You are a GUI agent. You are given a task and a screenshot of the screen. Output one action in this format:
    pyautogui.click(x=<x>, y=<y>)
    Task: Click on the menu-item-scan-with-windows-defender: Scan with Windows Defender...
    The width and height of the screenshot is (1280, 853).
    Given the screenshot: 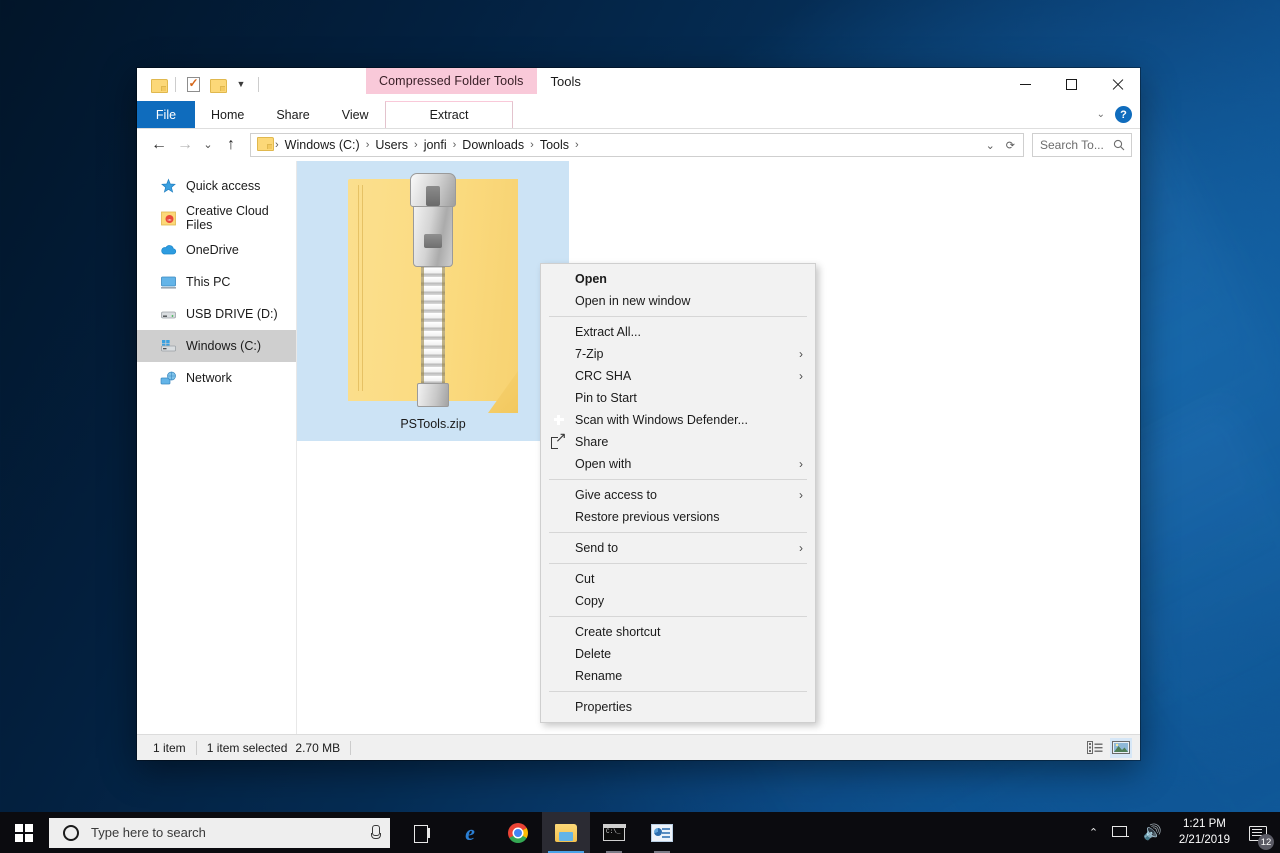 What is the action you would take?
    pyautogui.click(x=678, y=420)
    